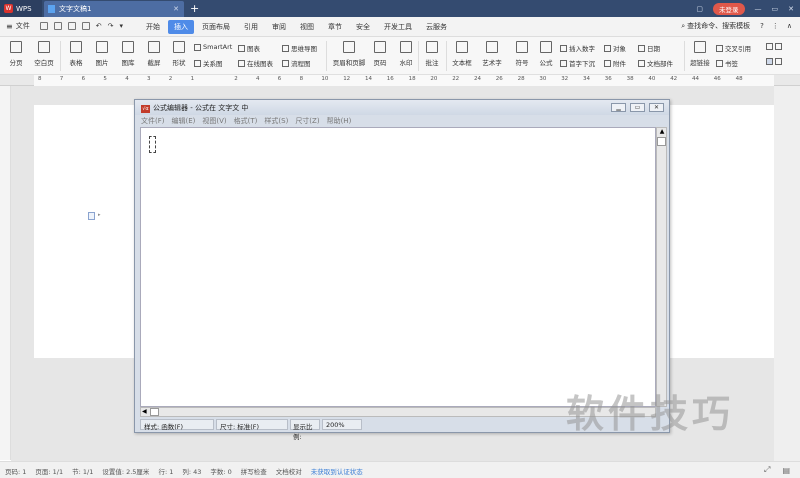  I want to click on textbox-button: 文本框, so click(462, 53).